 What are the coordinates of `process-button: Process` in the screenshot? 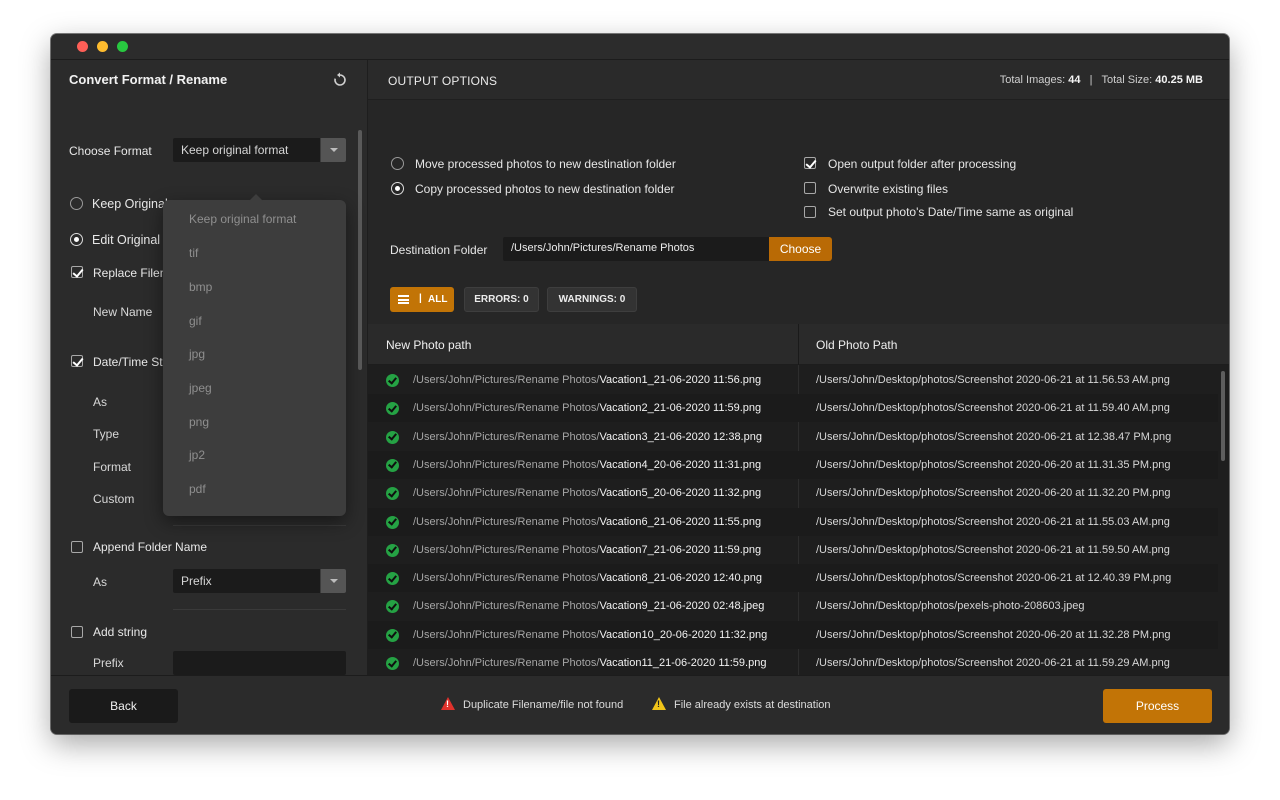 It's located at (1157, 706).